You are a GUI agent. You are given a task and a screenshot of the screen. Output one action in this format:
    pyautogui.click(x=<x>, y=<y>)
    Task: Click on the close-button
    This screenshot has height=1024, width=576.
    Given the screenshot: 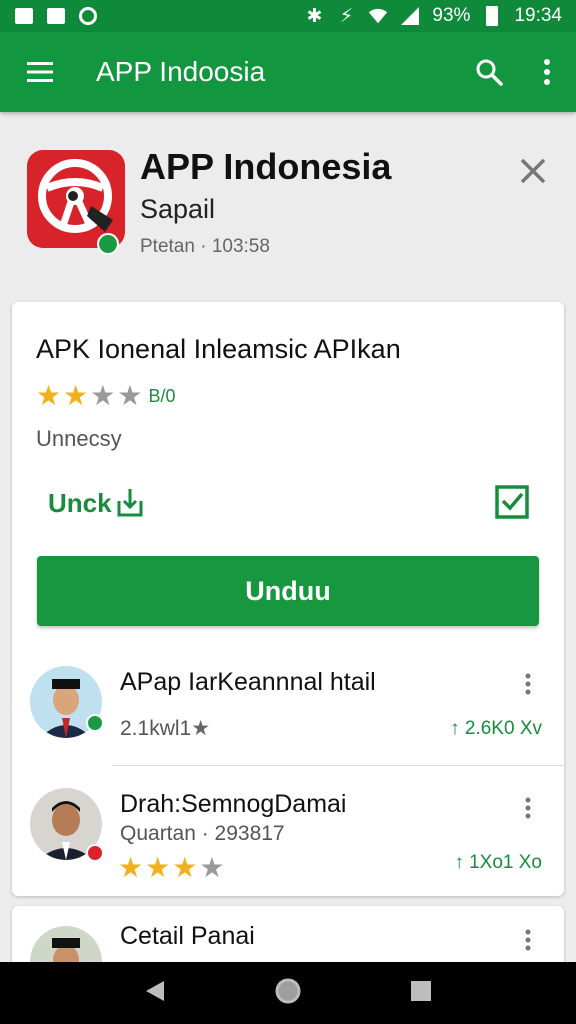 What is the action you would take?
    pyautogui.click(x=533, y=171)
    